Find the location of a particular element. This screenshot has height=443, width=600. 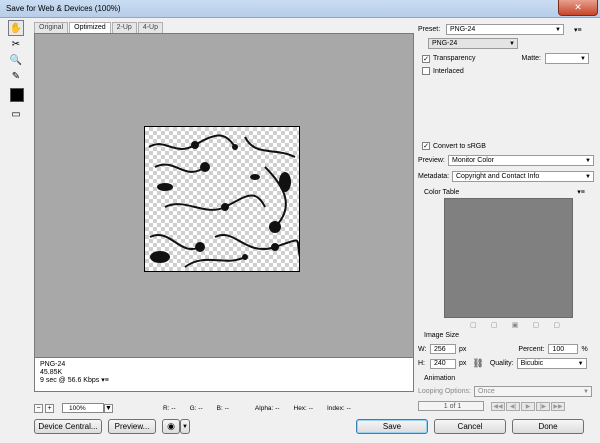

tab-4up: 4-Up is located at coordinates (150, 27).